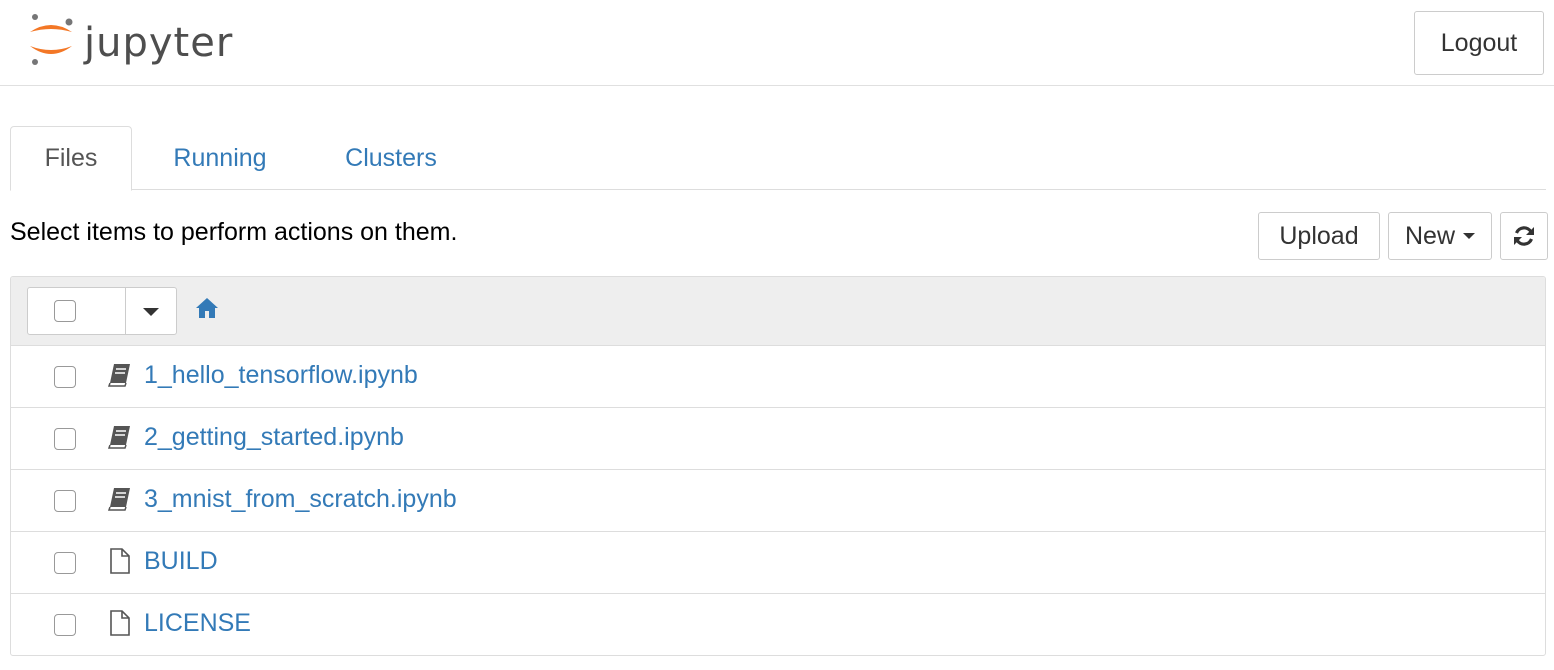 The image size is (1554, 670). What do you see at coordinates (181, 561) in the screenshot?
I see `file-name-link: BUILD` at bounding box center [181, 561].